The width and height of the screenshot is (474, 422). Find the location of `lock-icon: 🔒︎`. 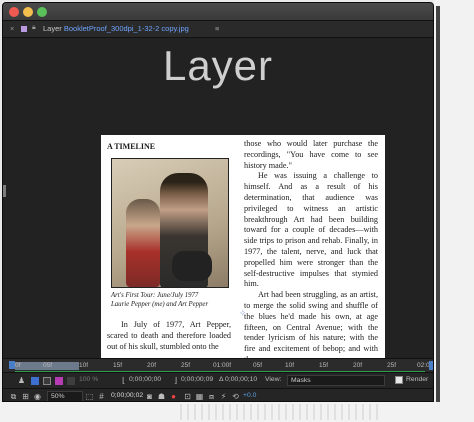

lock-icon: 🔒︎ is located at coordinates (34, 28).